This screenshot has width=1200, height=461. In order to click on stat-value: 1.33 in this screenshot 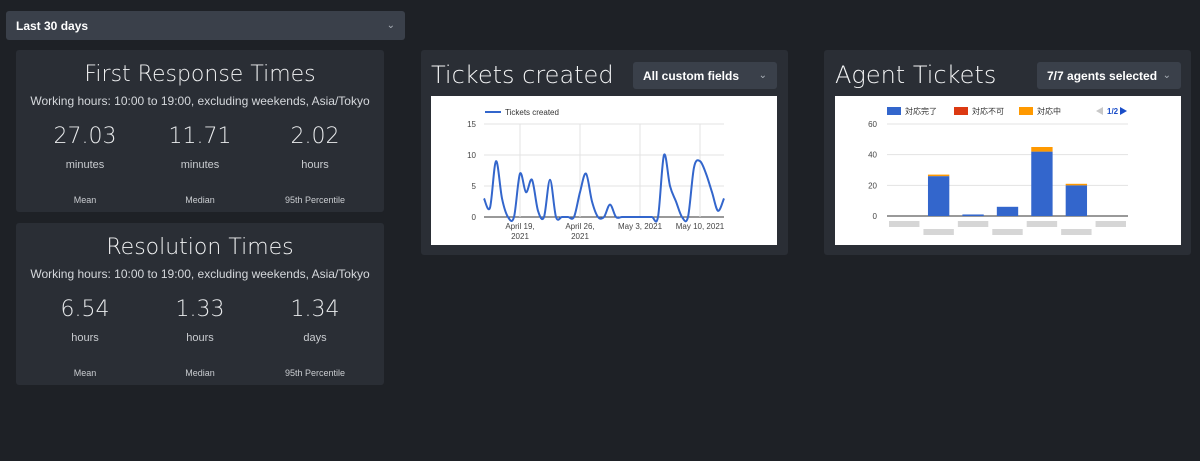, I will do `click(200, 309)`.